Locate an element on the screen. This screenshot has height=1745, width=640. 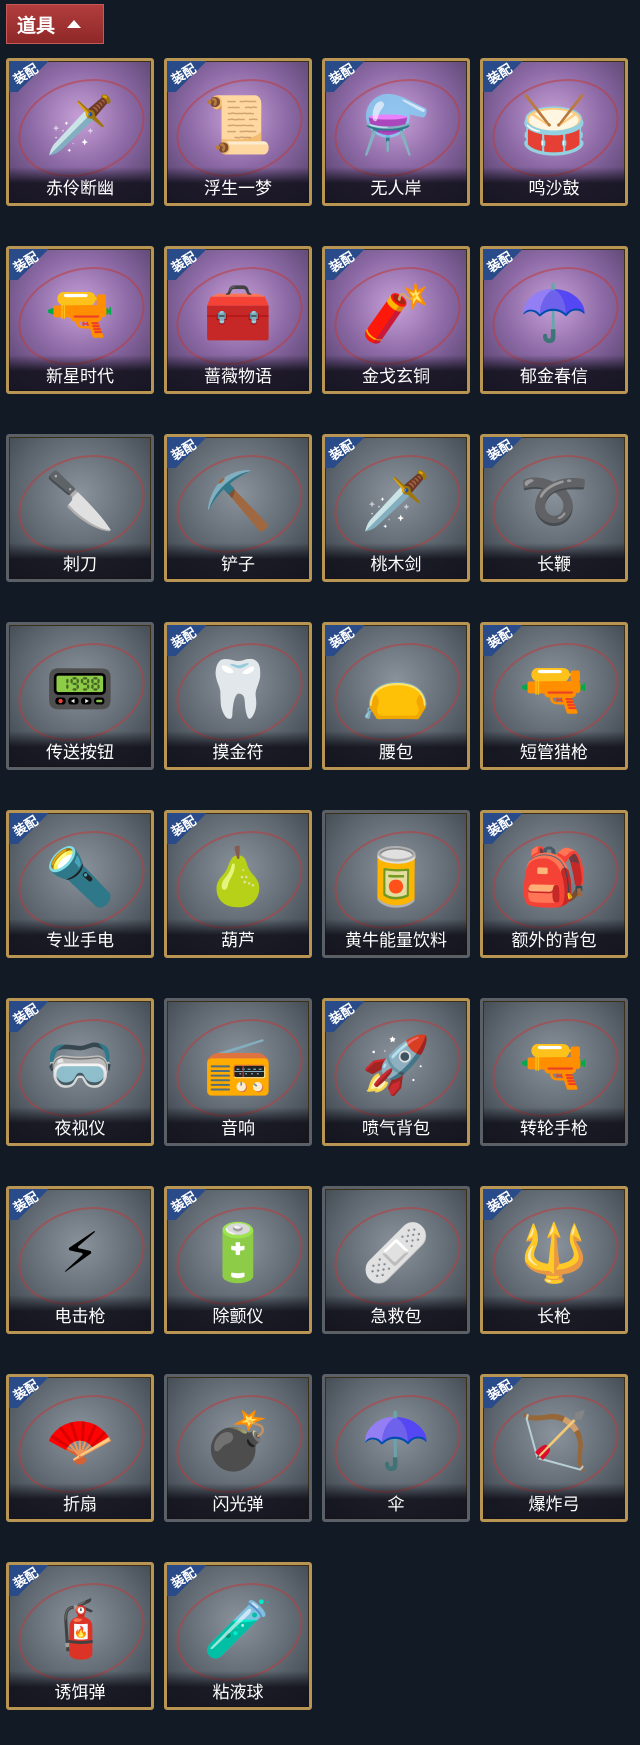
item-card: 装配 👝 腰包 is located at coordinates (396, 696).